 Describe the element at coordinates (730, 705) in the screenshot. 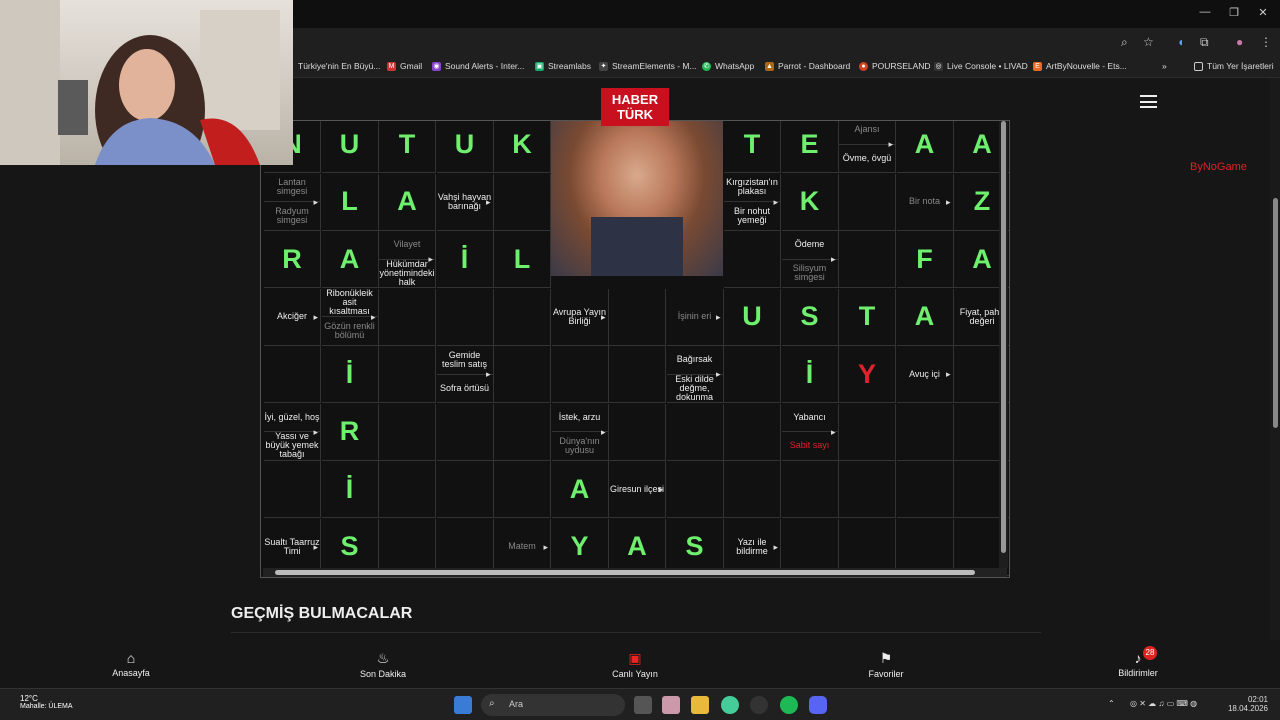

I see `chrome-icon` at that location.